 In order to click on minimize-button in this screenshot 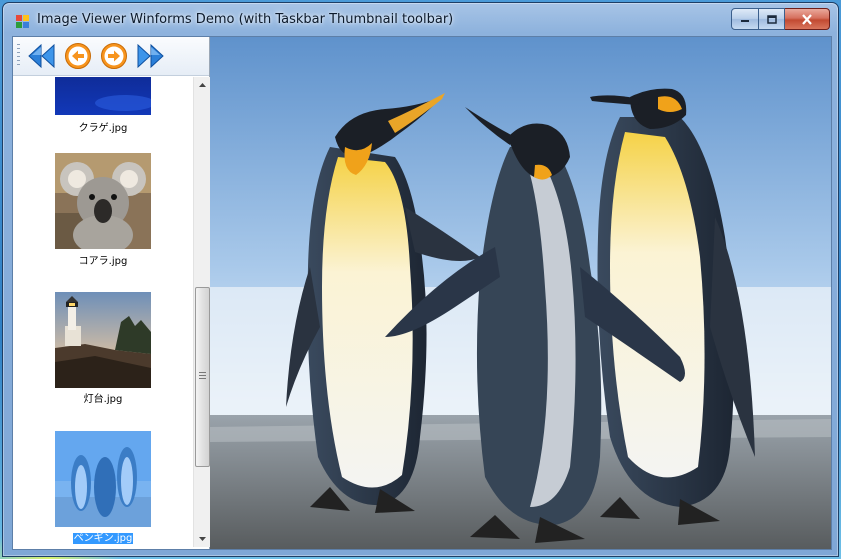, I will do `click(745, 19)`.